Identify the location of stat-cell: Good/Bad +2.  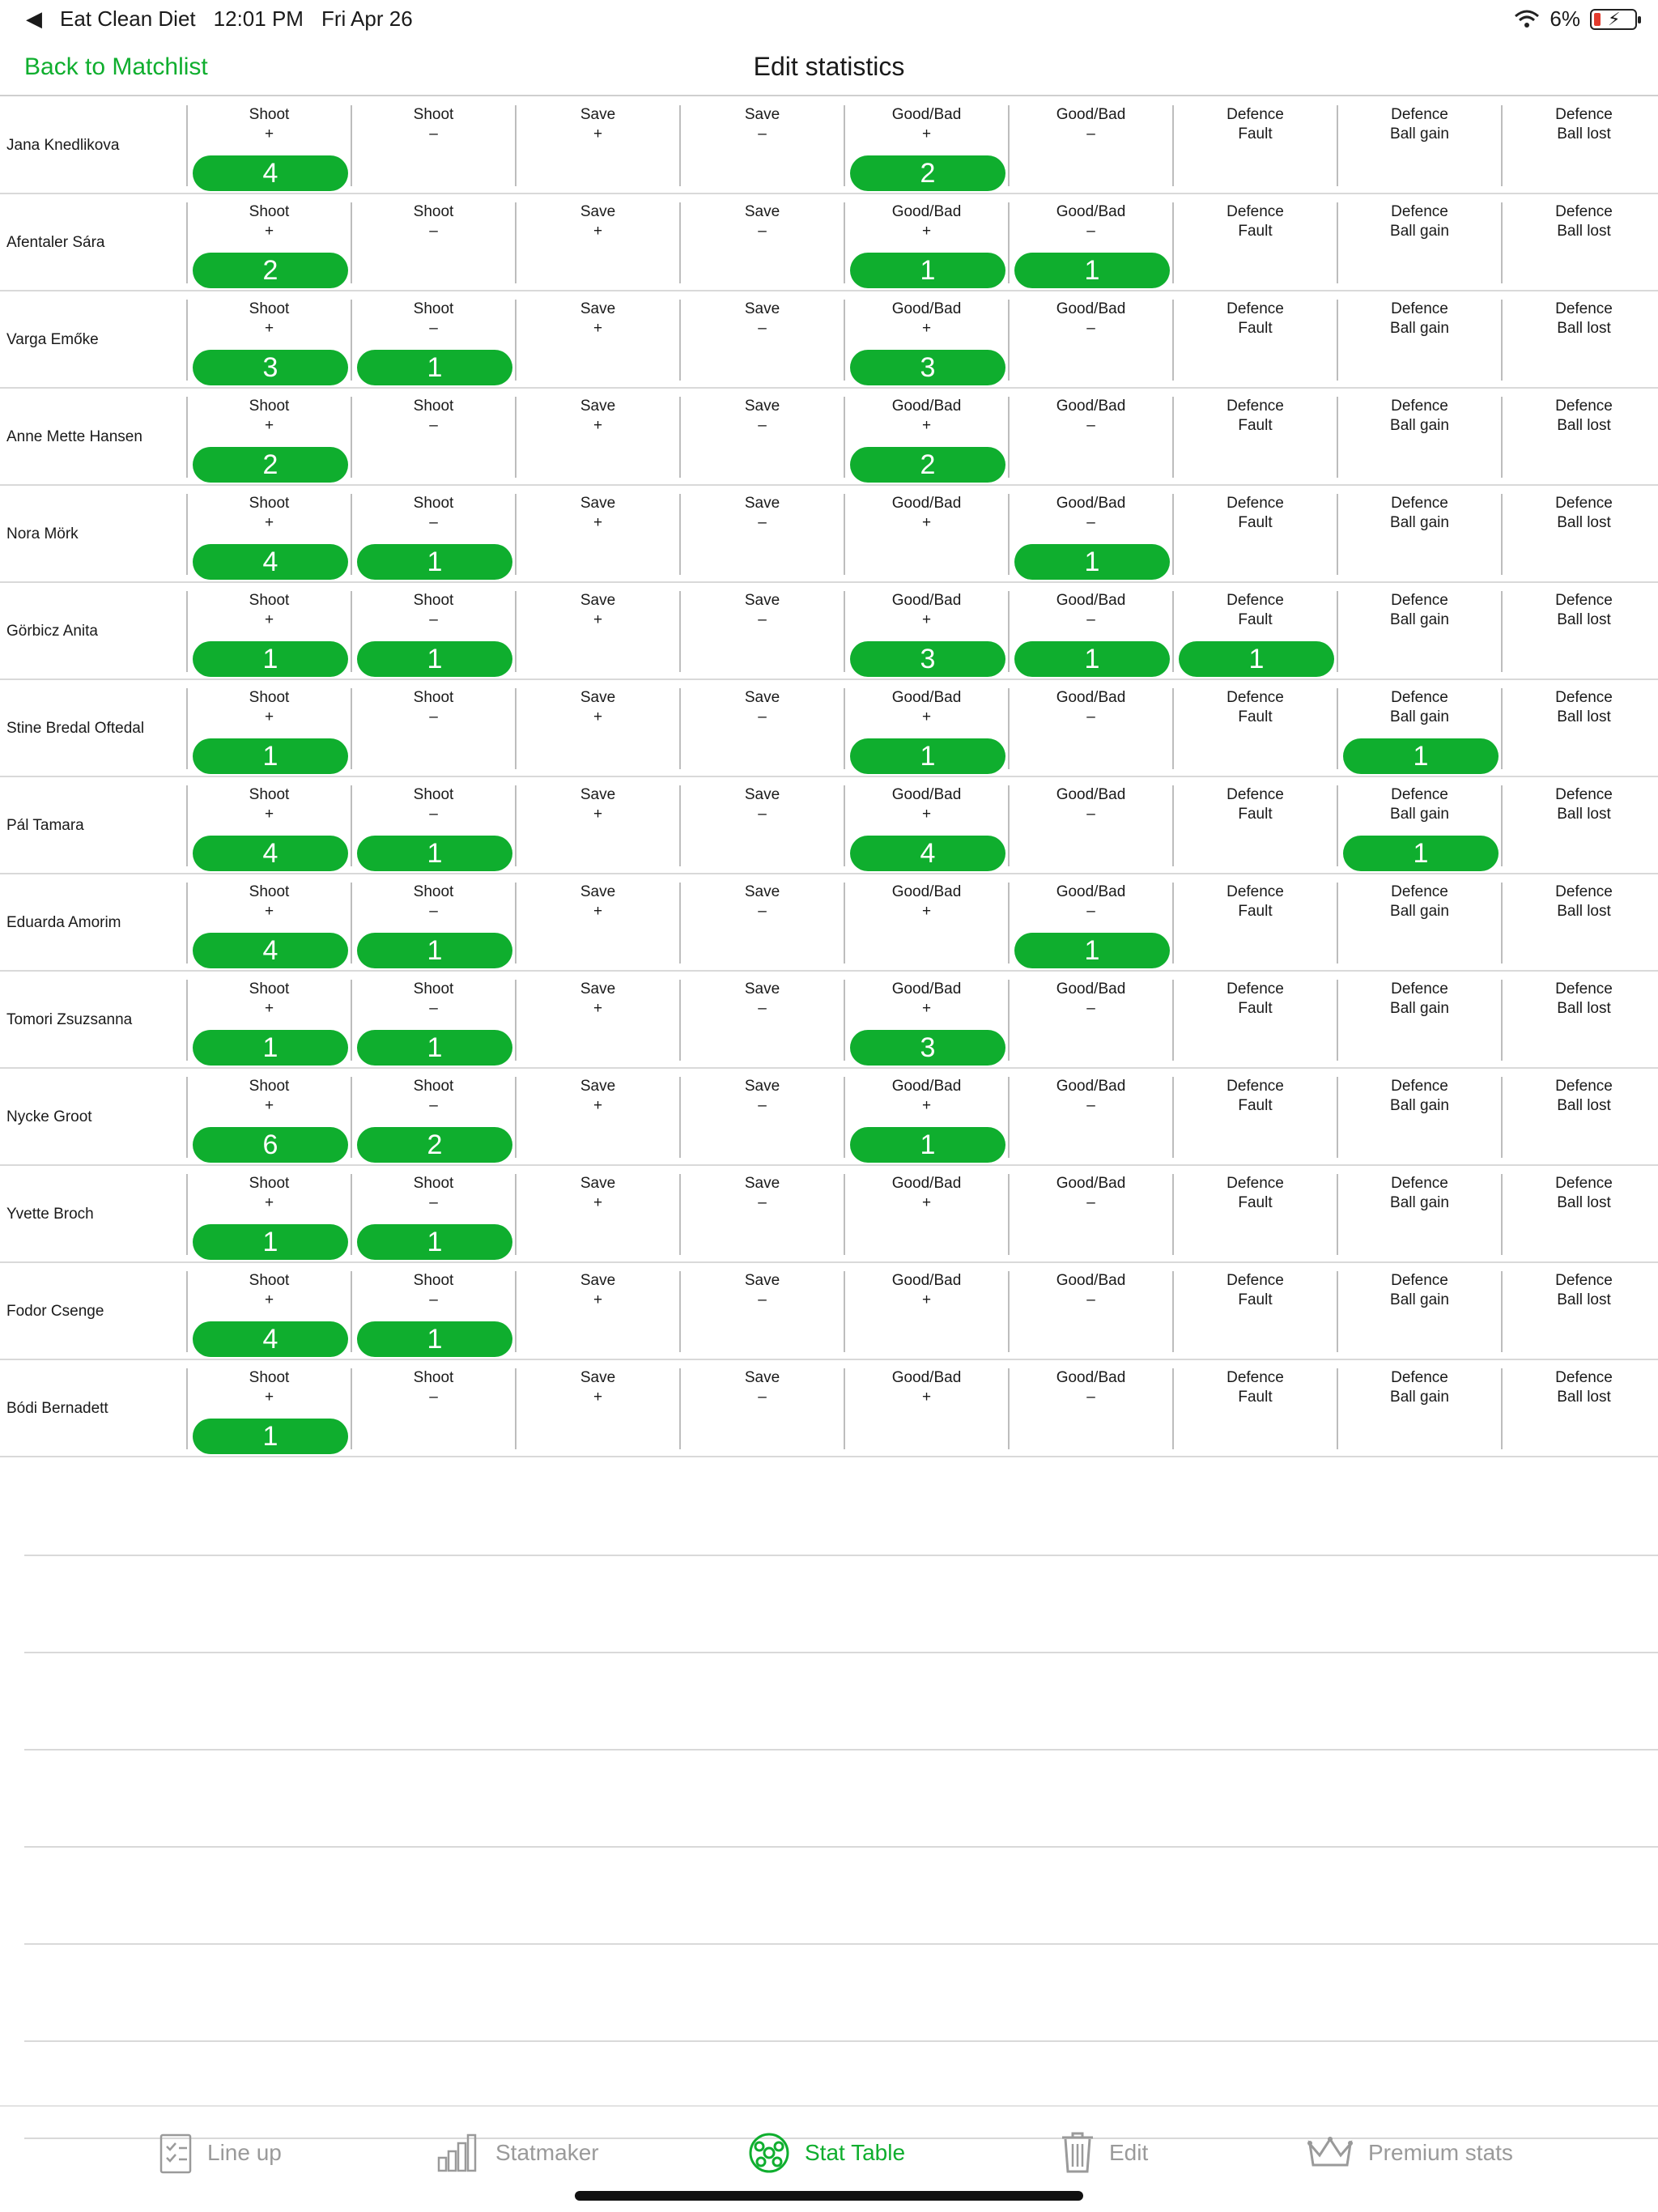
(926, 148).